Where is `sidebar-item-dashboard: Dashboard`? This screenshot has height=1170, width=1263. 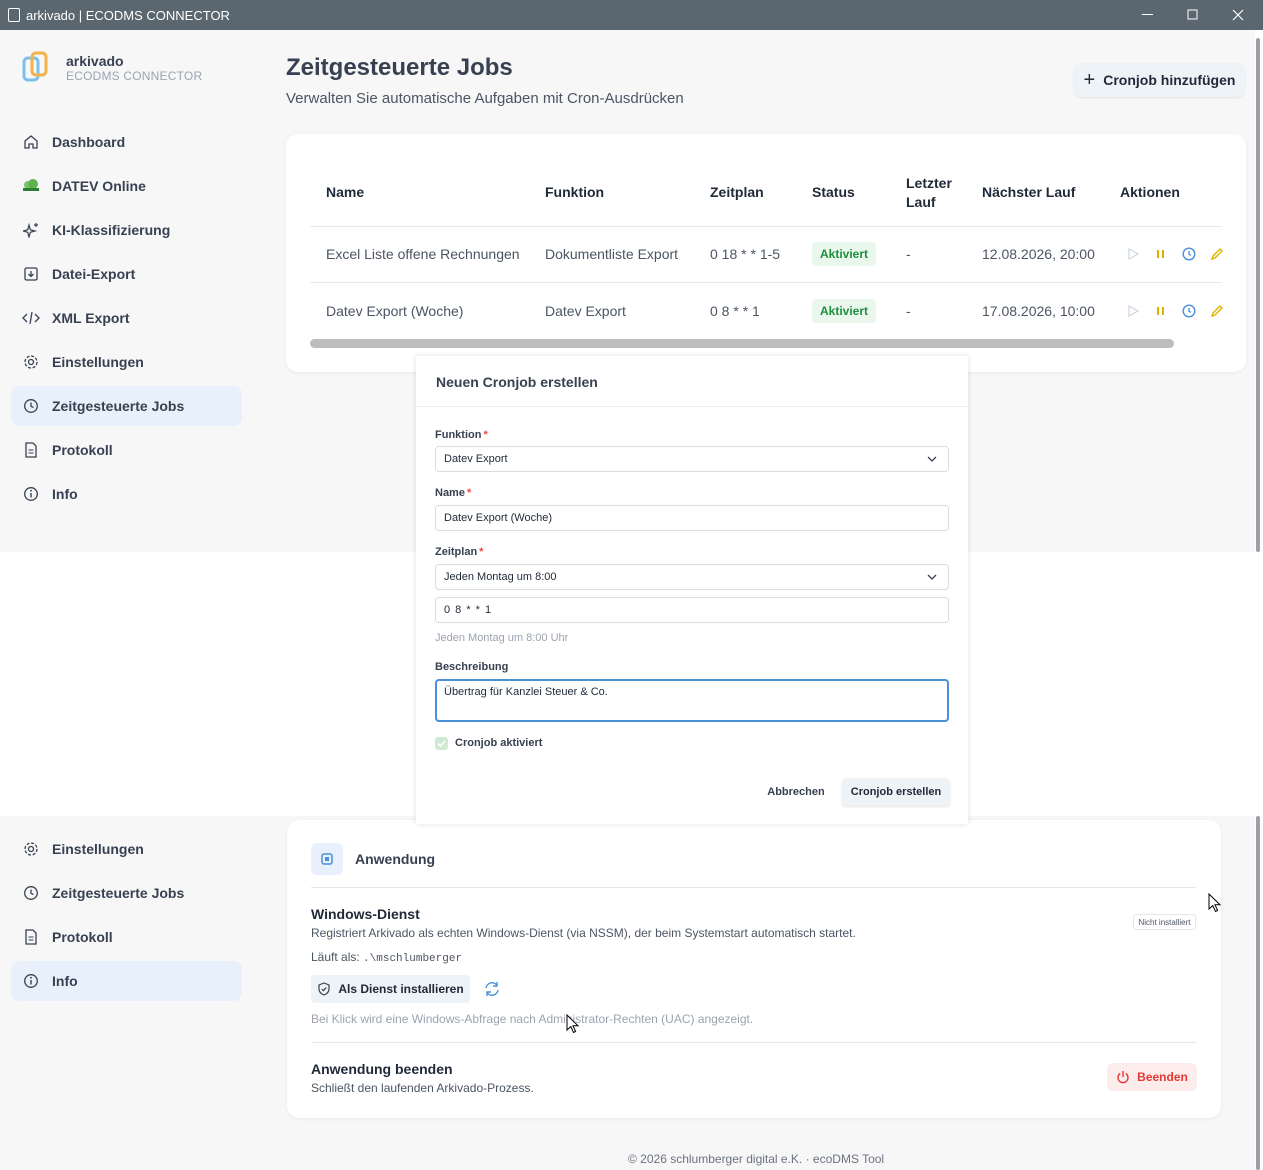
sidebar-item-dashboard: Dashboard is located at coordinates (126, 142).